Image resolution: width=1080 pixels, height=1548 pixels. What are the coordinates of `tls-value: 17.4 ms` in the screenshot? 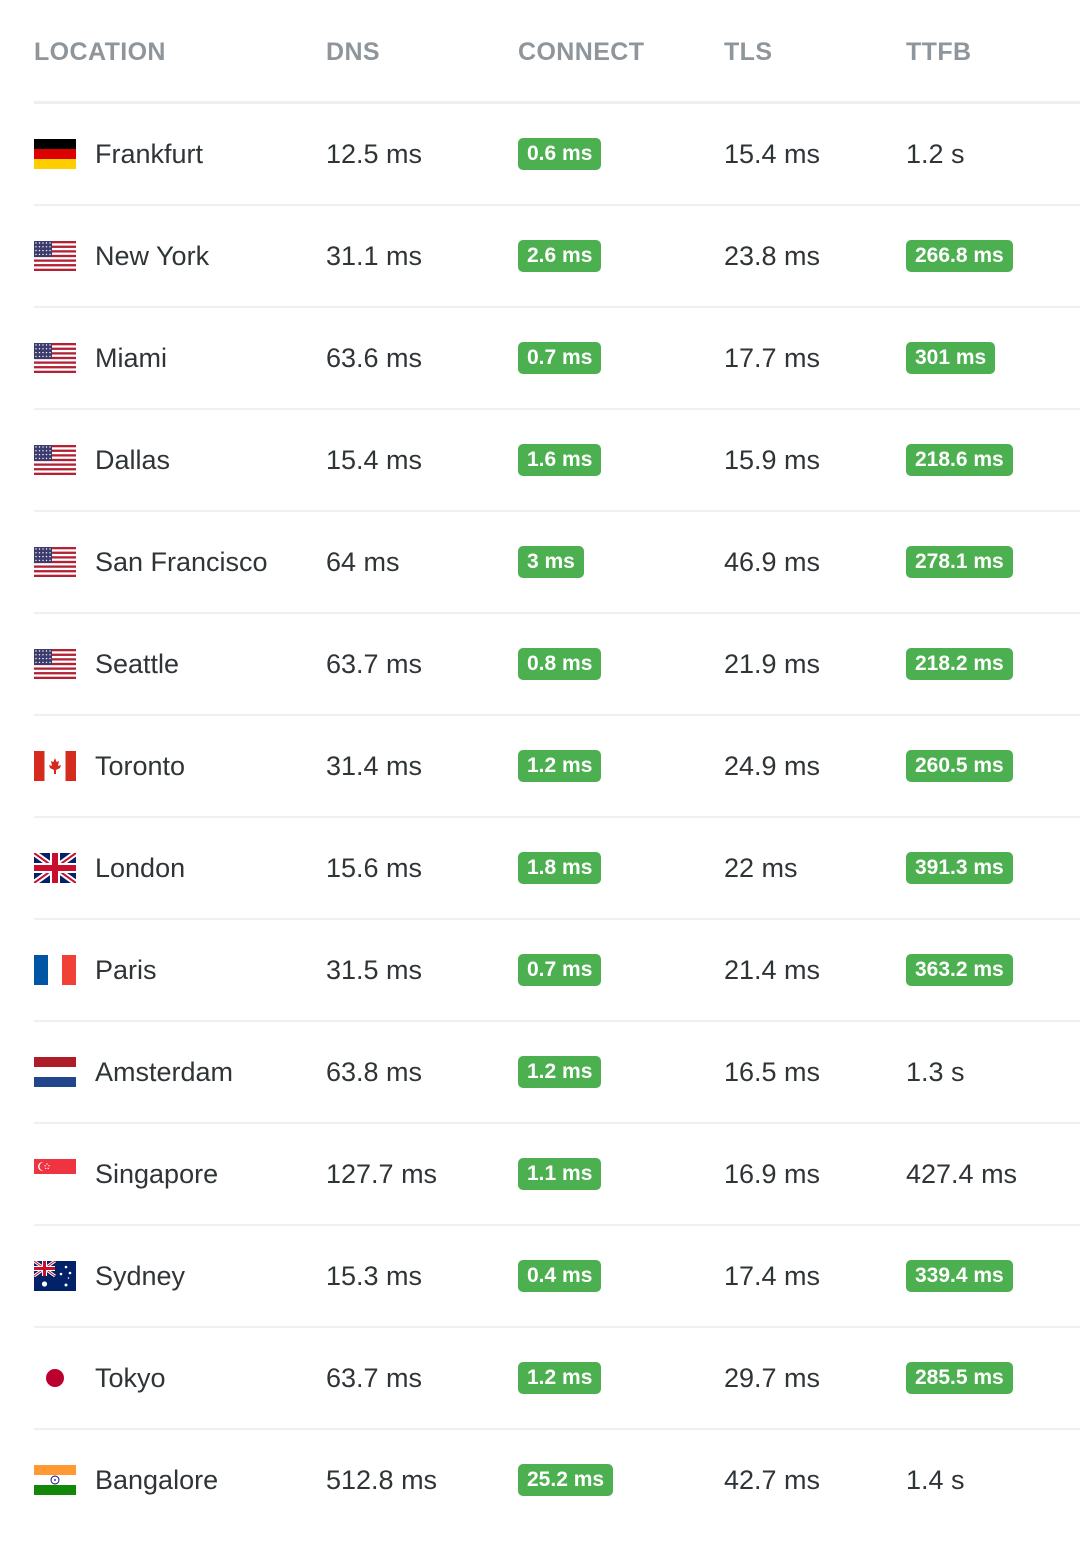 It's located at (772, 1275).